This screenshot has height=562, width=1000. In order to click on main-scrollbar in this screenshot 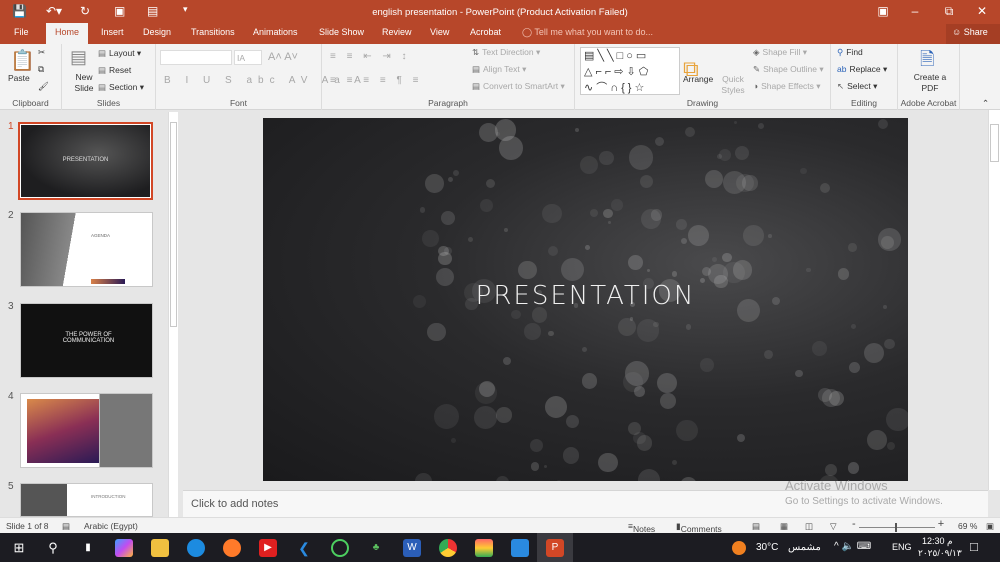, I will do `click(994, 300)`.